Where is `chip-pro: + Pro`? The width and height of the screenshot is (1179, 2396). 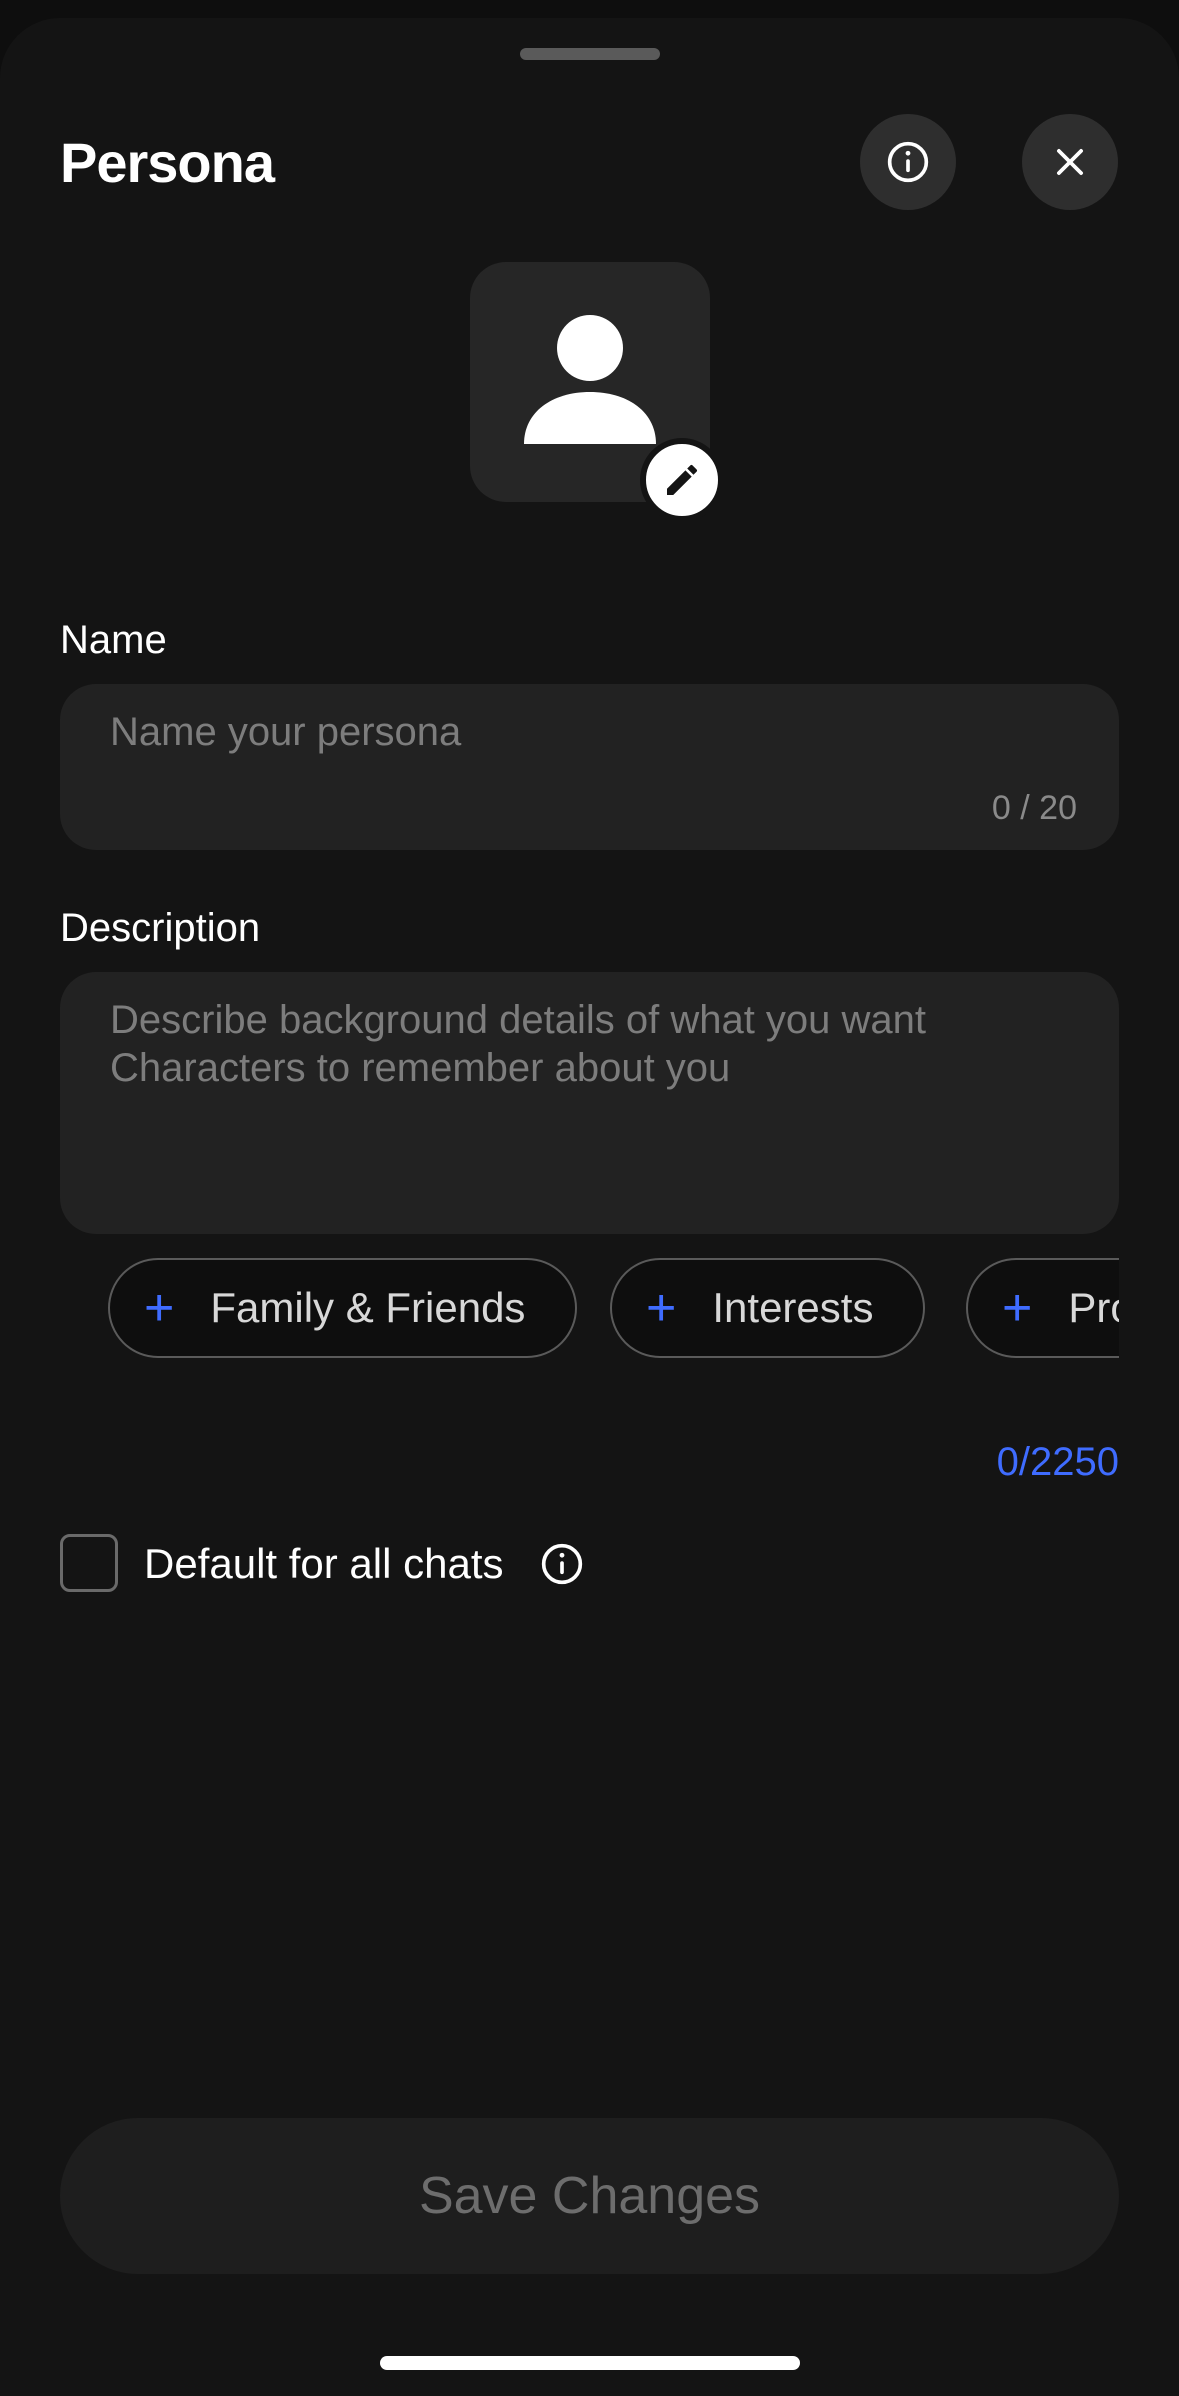 chip-pro: + Pro is located at coordinates (1042, 1308).